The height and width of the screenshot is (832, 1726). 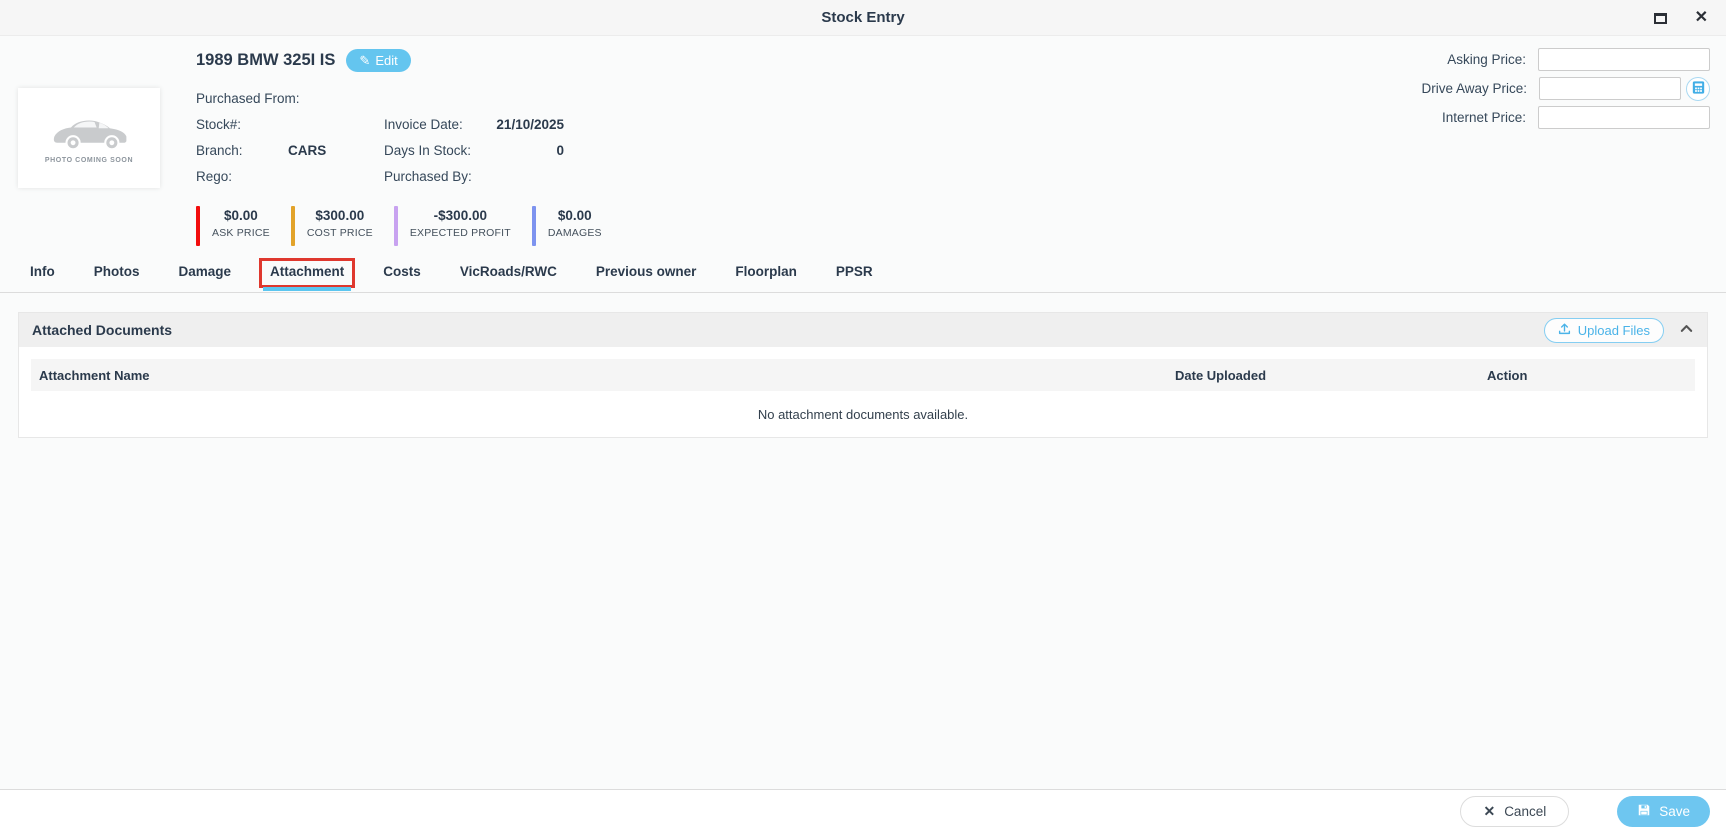 I want to click on pencil-icon: ✎, so click(x=365, y=60).